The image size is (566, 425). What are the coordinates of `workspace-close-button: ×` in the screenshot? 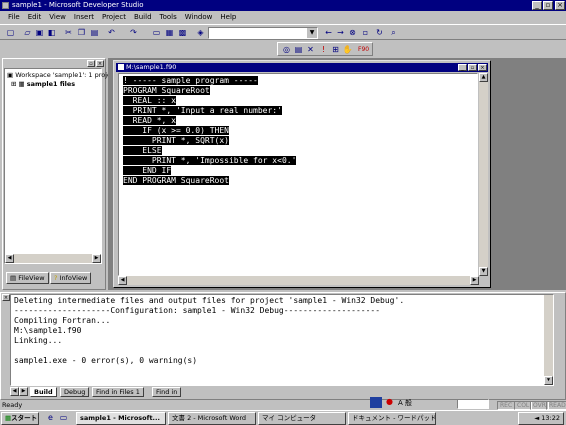 It's located at (100, 63).